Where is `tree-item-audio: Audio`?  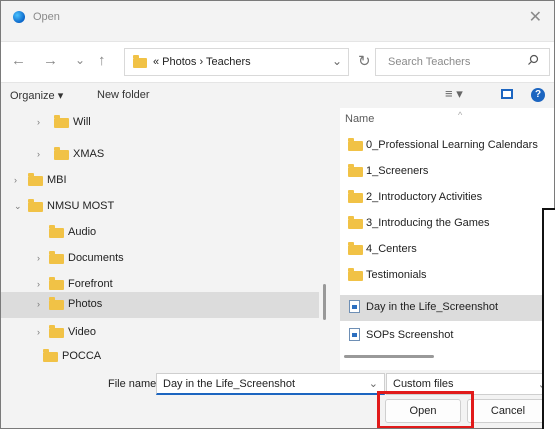 tree-item-audio: Audio is located at coordinates (160, 233).